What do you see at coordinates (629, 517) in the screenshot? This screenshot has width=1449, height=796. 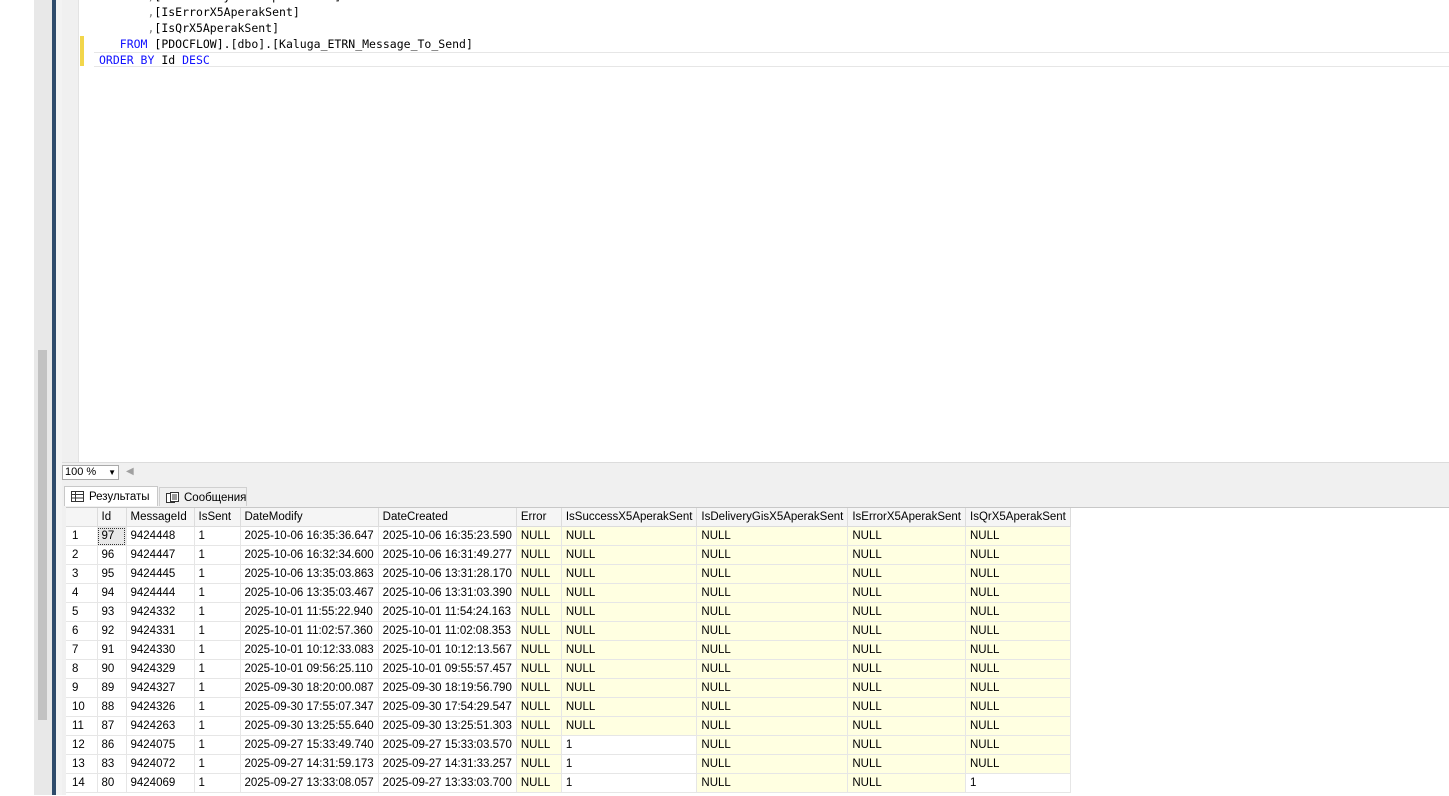 I see `column-header: IsSuccessX5AperakSent` at bounding box center [629, 517].